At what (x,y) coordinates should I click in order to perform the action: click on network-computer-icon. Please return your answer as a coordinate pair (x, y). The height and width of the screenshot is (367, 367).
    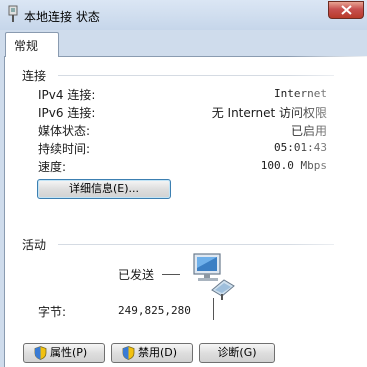
    Looking at the image, I should click on (214, 276).